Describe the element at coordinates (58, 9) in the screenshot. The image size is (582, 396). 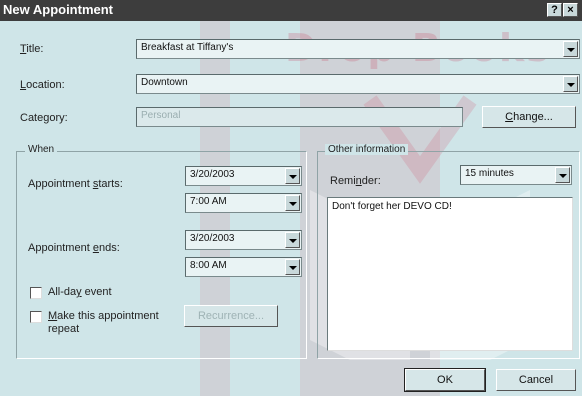
I see `window-title: New Appointment` at that location.